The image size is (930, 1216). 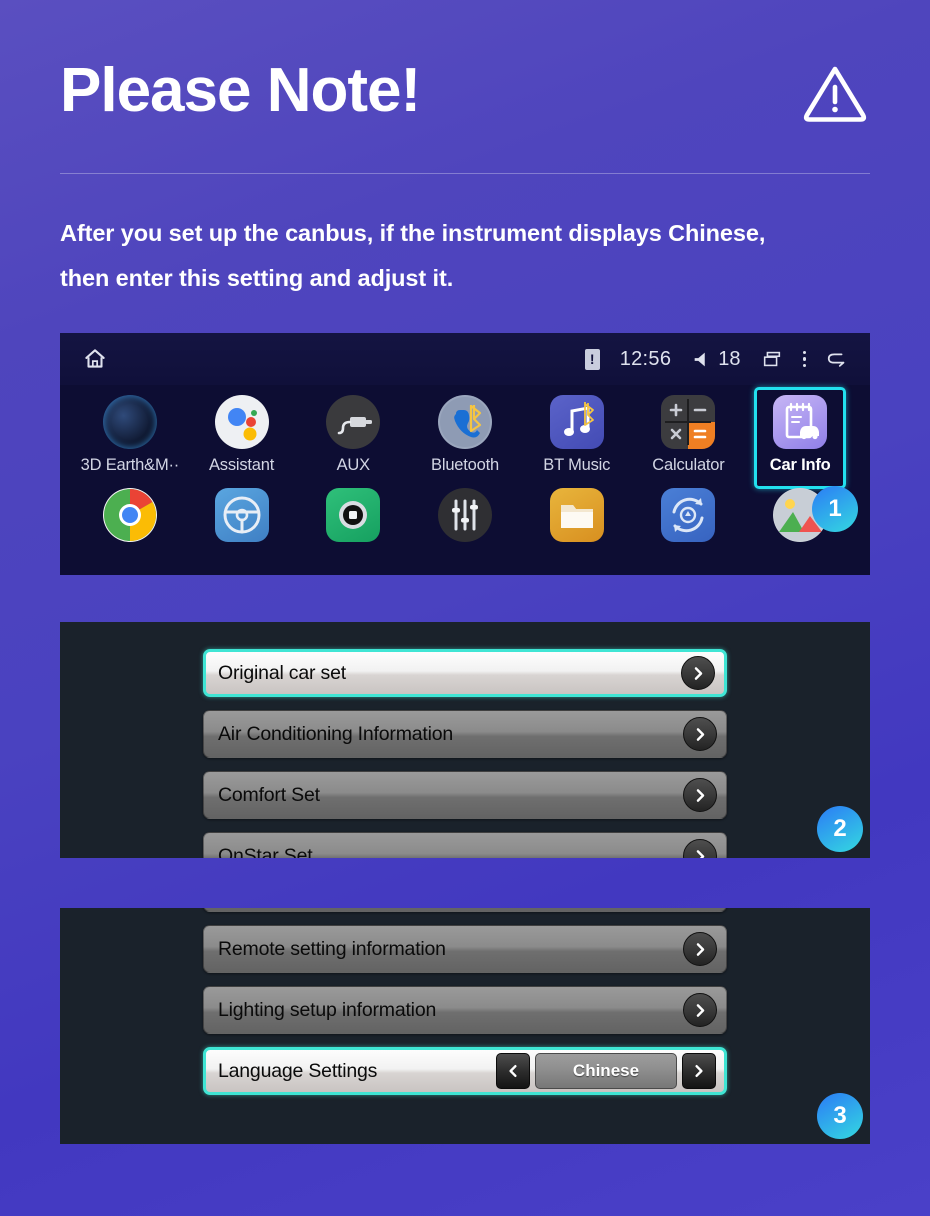 What do you see at coordinates (729, 358) in the screenshot?
I see `volume-level: 18` at bounding box center [729, 358].